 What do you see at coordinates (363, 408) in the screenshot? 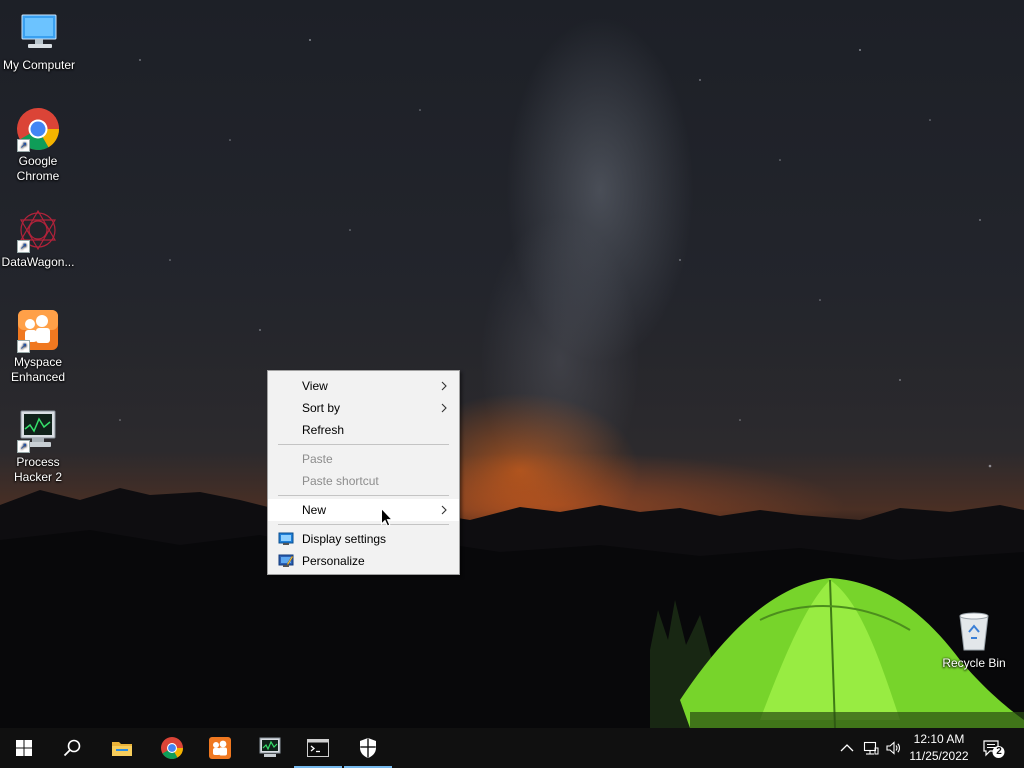
I see `menu-item-sort-by: Sort by` at bounding box center [363, 408].